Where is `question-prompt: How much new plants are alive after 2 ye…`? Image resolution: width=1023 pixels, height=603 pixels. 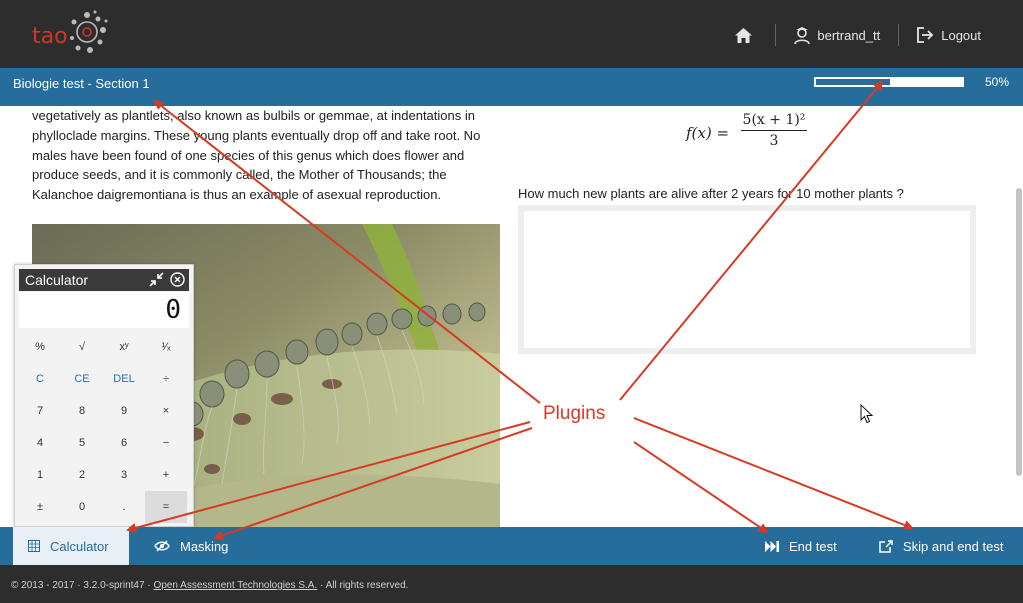
question-prompt: How much new plants are alive after 2 ye… is located at coordinates (711, 193).